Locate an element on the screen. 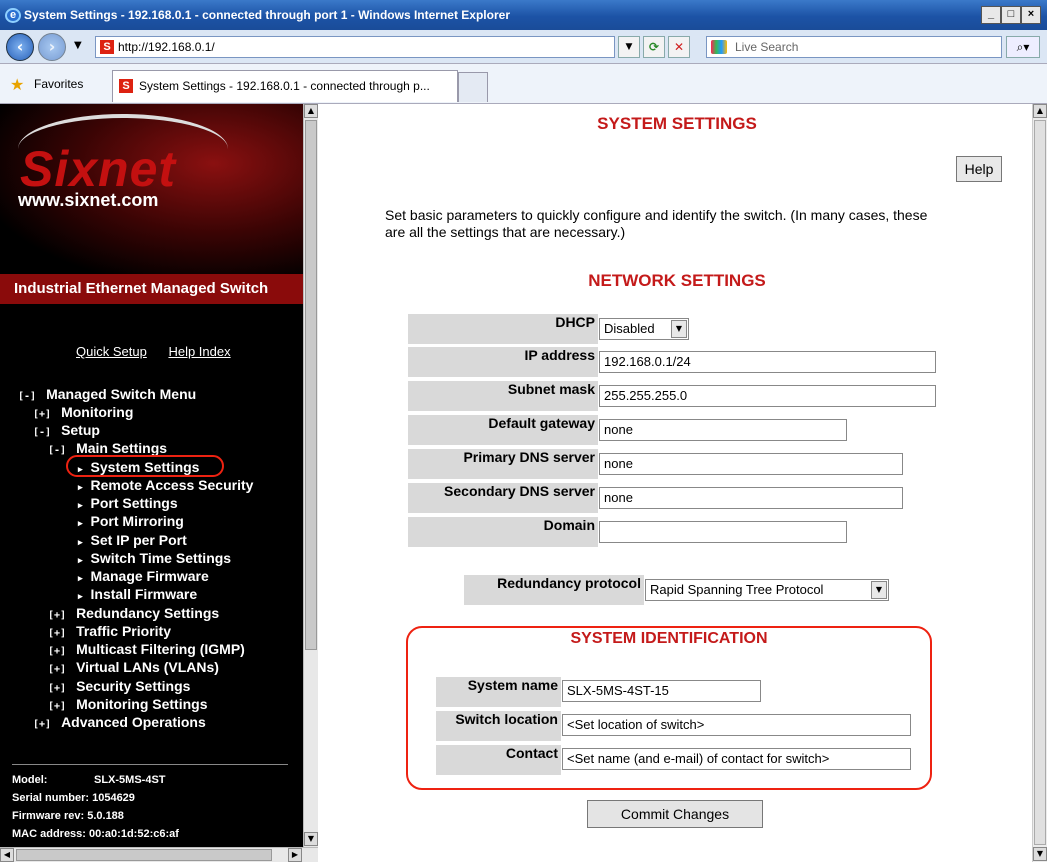 The image size is (1047, 862). scroll-left-icon: ◀ is located at coordinates (7, 855).